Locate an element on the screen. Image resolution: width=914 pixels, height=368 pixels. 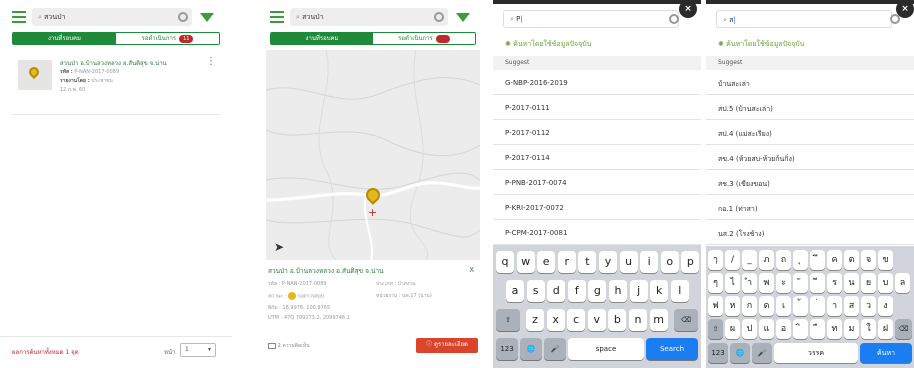
suggest-item: P-2017-0111 is located at coordinates (597, 108).